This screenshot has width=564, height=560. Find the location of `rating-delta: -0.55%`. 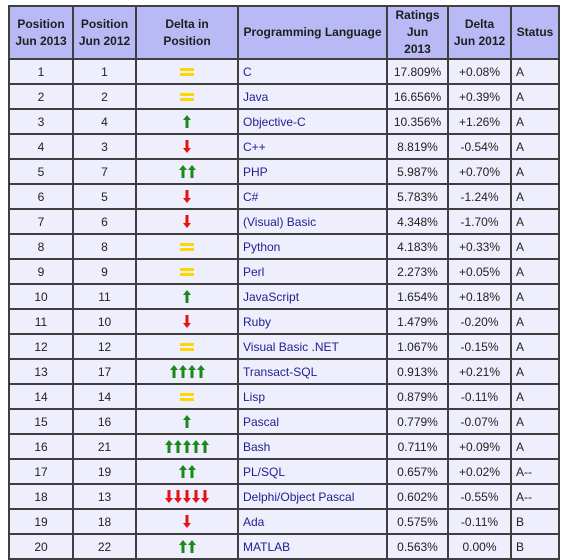

rating-delta: -0.55% is located at coordinates (480, 497).